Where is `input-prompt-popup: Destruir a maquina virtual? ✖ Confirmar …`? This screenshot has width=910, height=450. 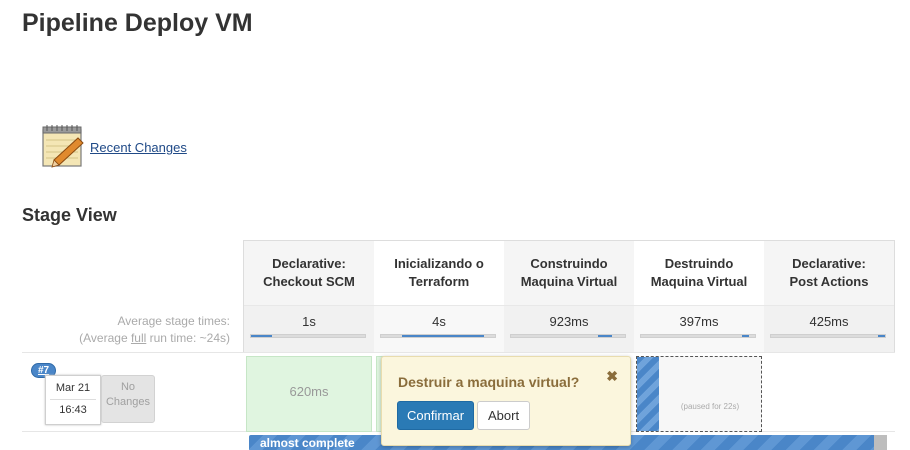 input-prompt-popup: Destruir a maquina virtual? ✖ Confirmar … is located at coordinates (506, 401).